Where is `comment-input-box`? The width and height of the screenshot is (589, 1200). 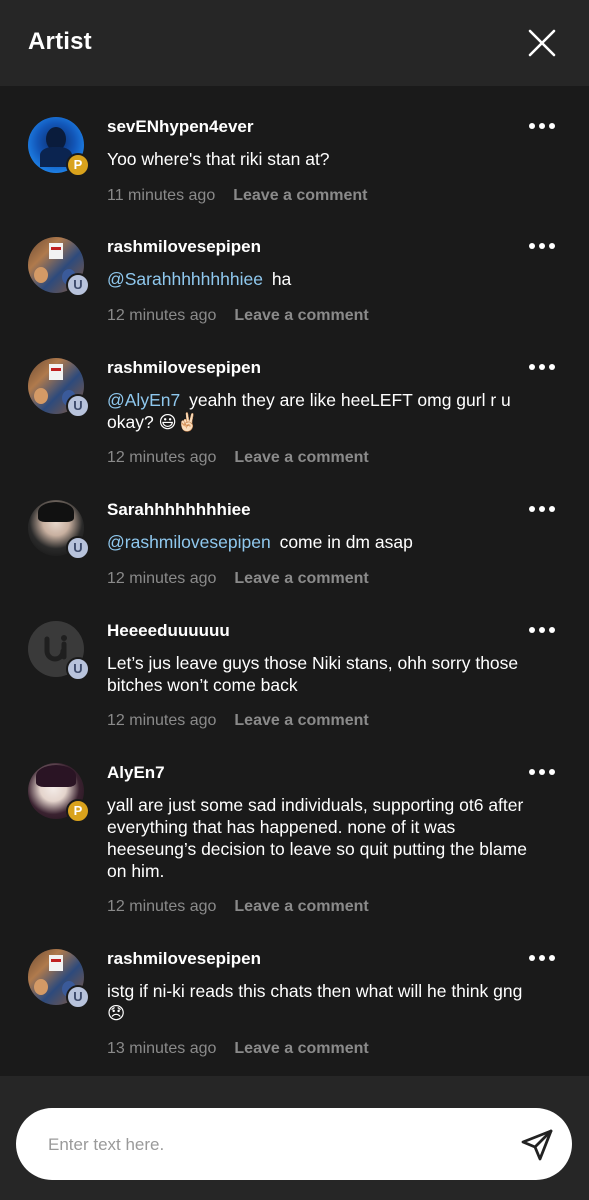
comment-input-box is located at coordinates (294, 1144).